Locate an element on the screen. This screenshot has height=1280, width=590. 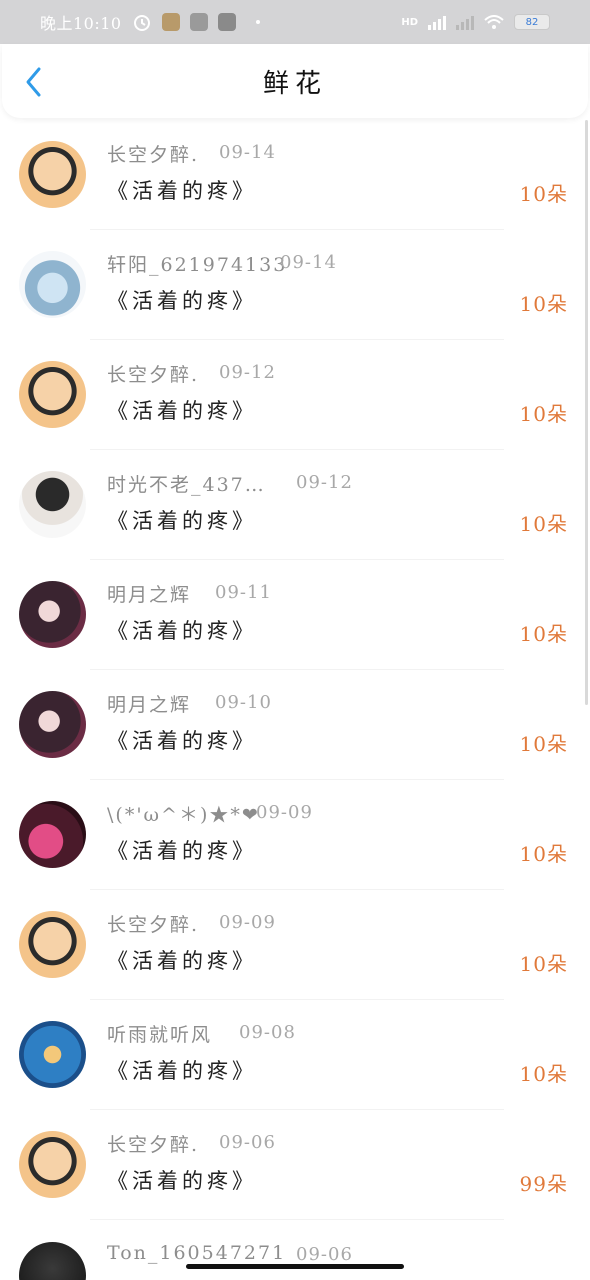
flower-count: 99朵 is located at coordinates (543, 1184).